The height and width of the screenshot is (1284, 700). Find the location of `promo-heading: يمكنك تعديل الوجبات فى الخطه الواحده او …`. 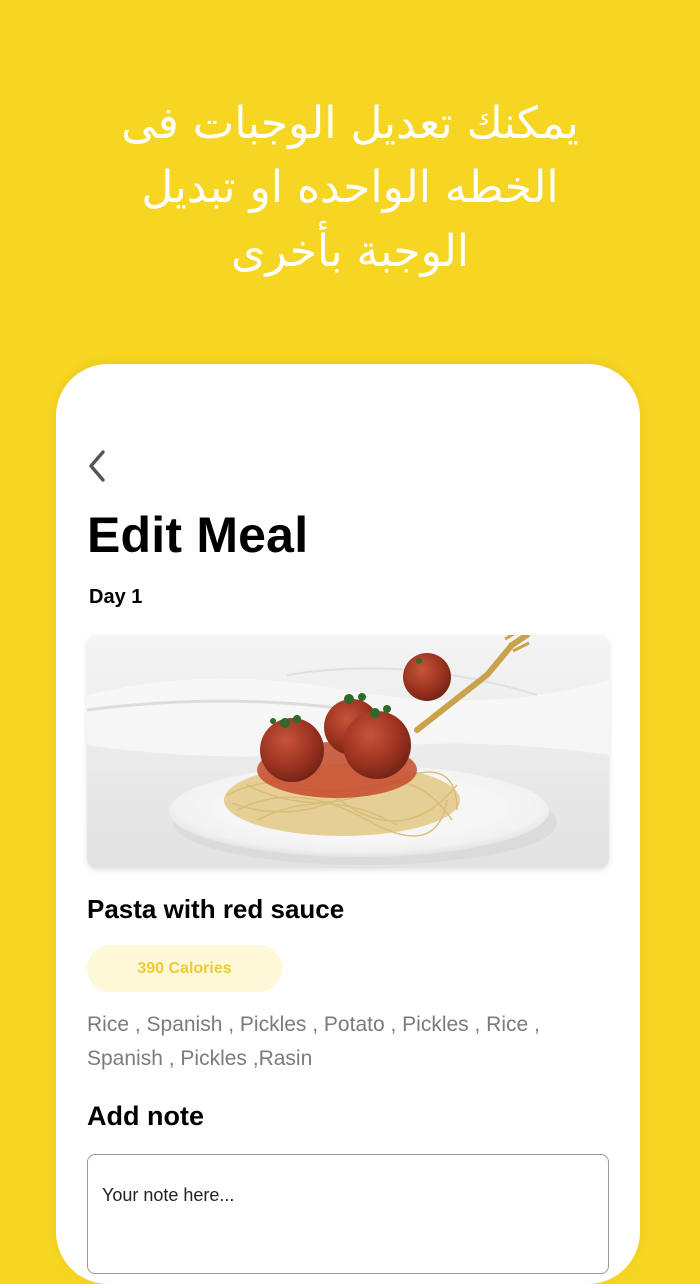

promo-heading: يمكنك تعديل الوجبات فى الخطه الواحده او … is located at coordinates (350, 188).